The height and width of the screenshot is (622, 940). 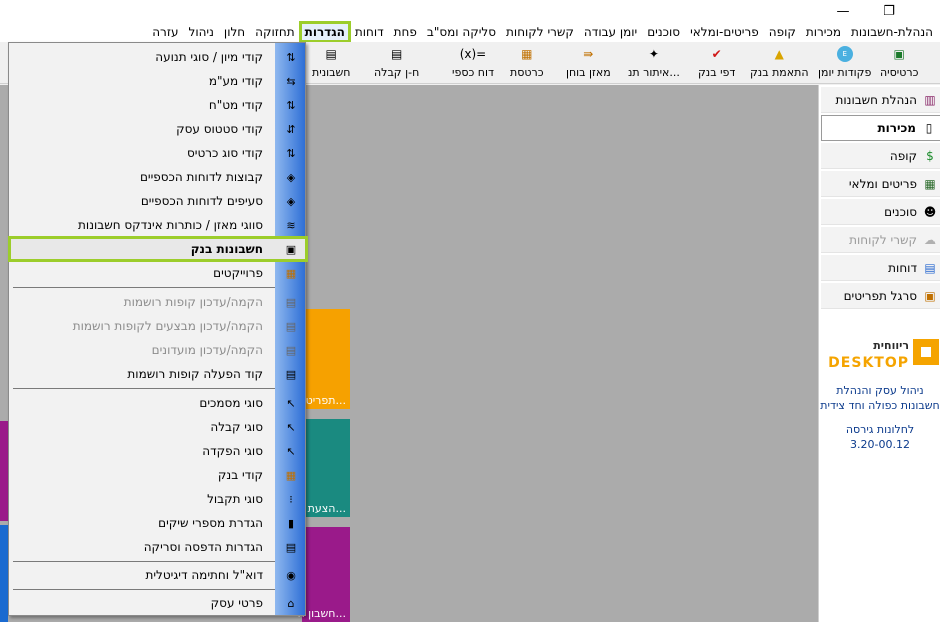 What do you see at coordinates (165, 32) in the screenshot?
I see `menu-help: עזרה` at bounding box center [165, 32].